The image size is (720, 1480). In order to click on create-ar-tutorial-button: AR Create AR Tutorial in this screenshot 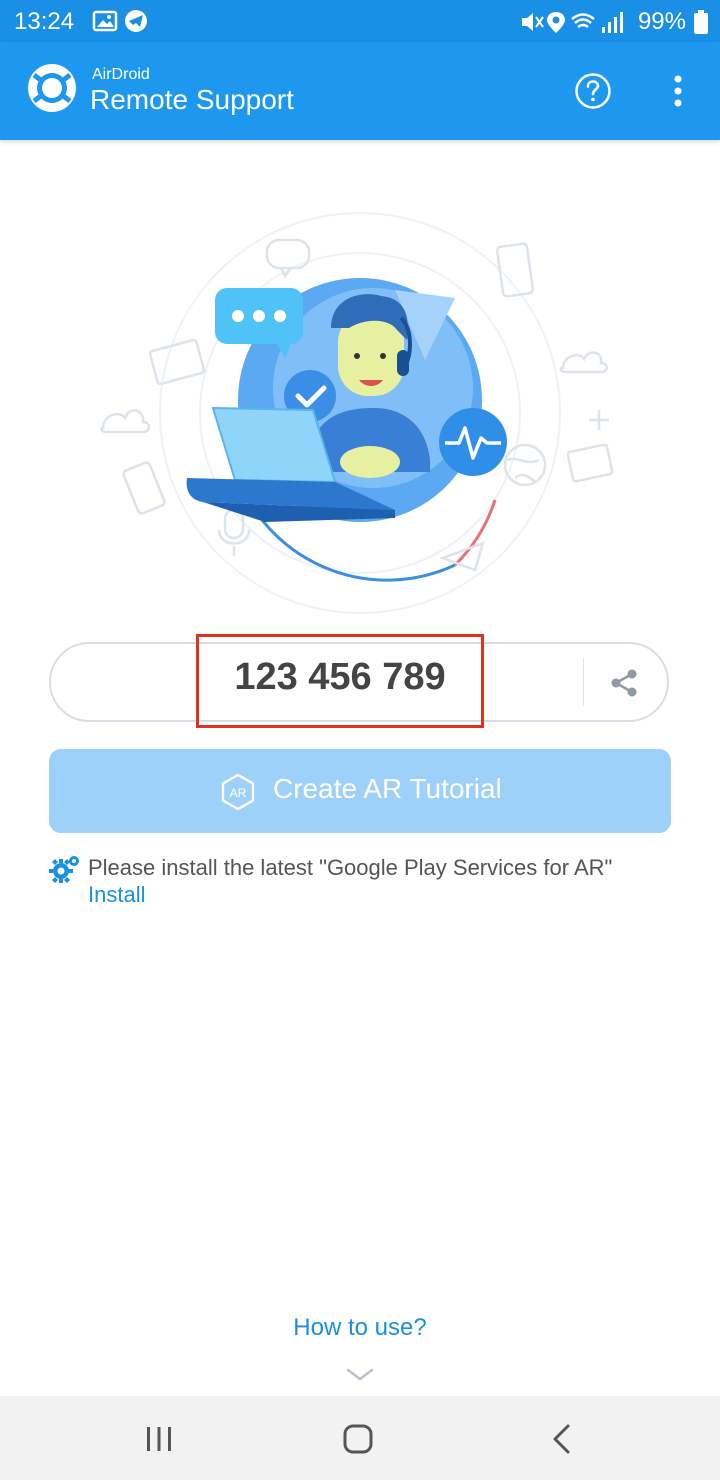, I will do `click(360, 791)`.